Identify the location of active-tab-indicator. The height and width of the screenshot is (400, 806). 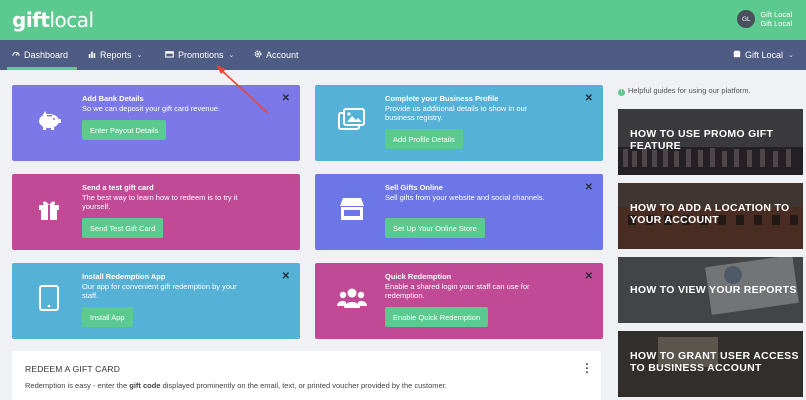
(42, 68).